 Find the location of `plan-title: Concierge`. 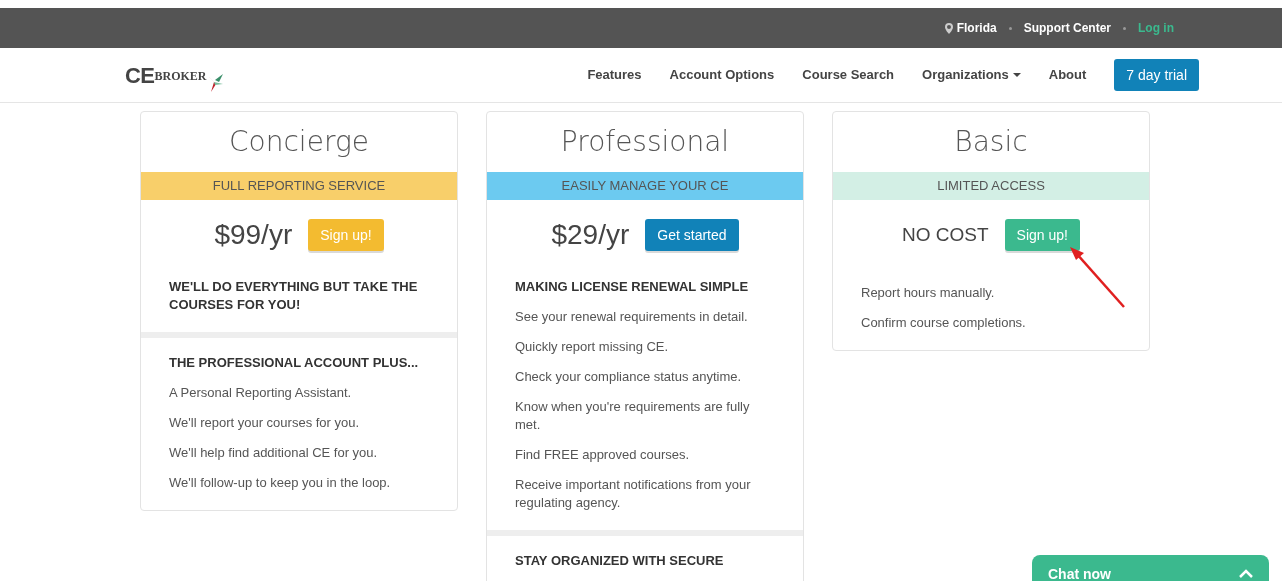

plan-title: Concierge is located at coordinates (299, 142).